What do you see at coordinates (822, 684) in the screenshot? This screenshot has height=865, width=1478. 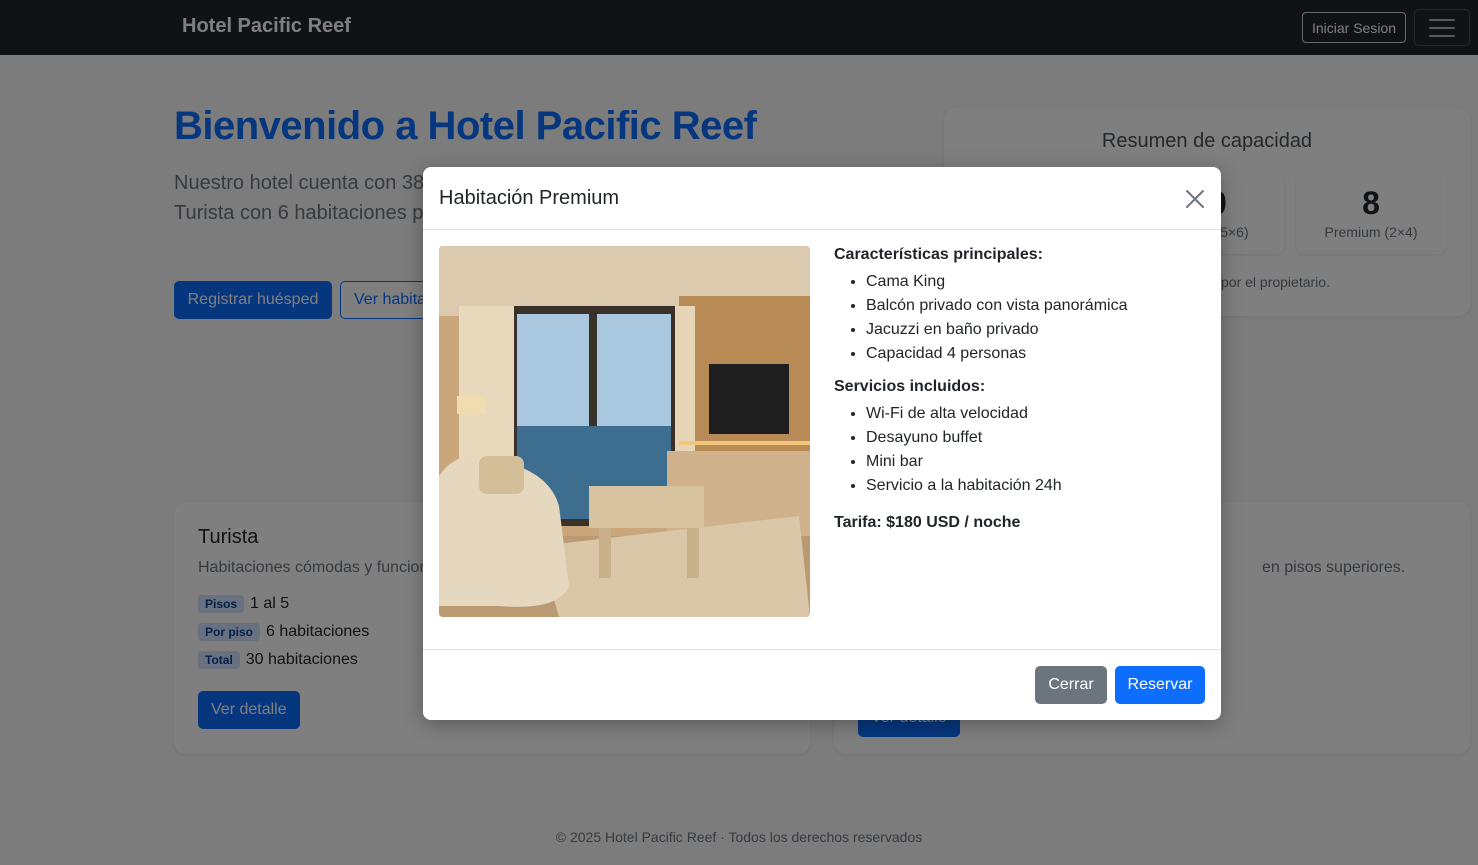 I see `modal-footer: Cerrar Reservar` at bounding box center [822, 684].